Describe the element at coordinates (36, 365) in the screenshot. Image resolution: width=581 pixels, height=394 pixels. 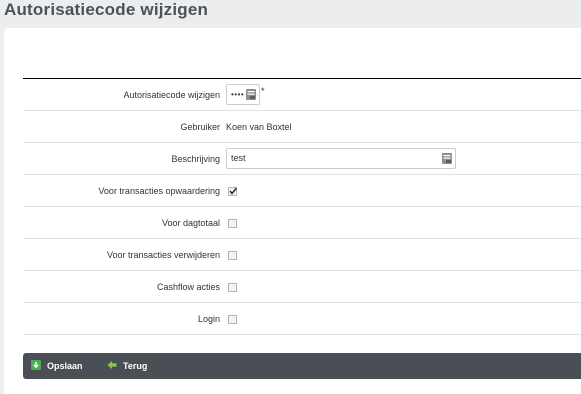
I see `save-icon` at that location.